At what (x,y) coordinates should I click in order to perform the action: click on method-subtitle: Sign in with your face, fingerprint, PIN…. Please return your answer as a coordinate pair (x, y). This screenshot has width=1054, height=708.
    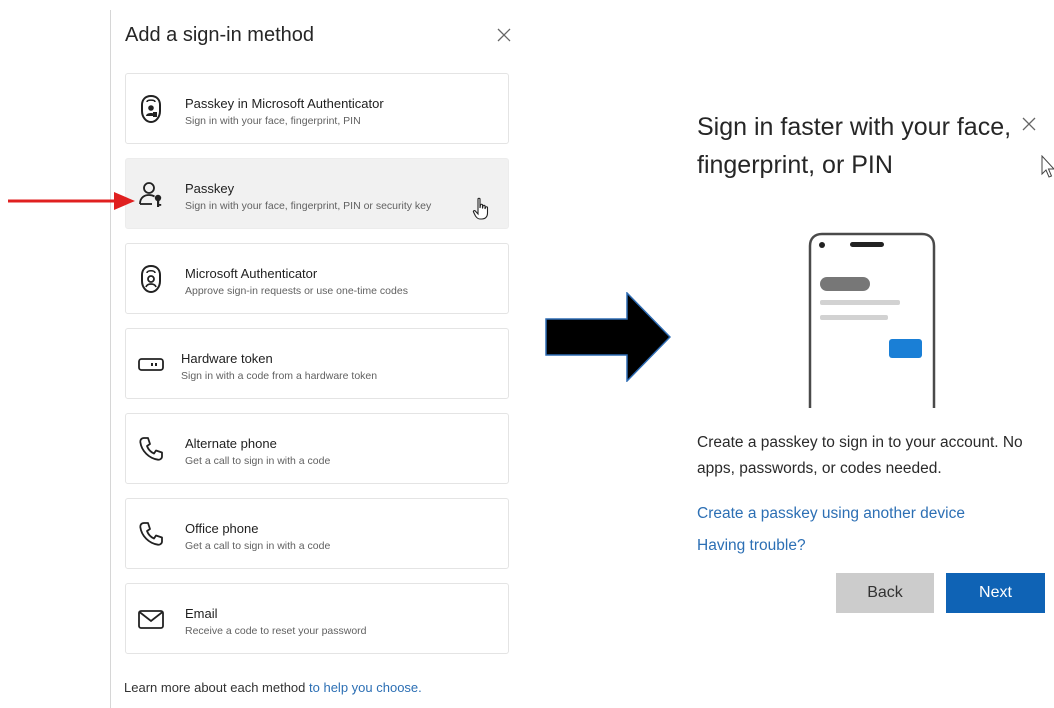
    Looking at the image, I should click on (308, 206).